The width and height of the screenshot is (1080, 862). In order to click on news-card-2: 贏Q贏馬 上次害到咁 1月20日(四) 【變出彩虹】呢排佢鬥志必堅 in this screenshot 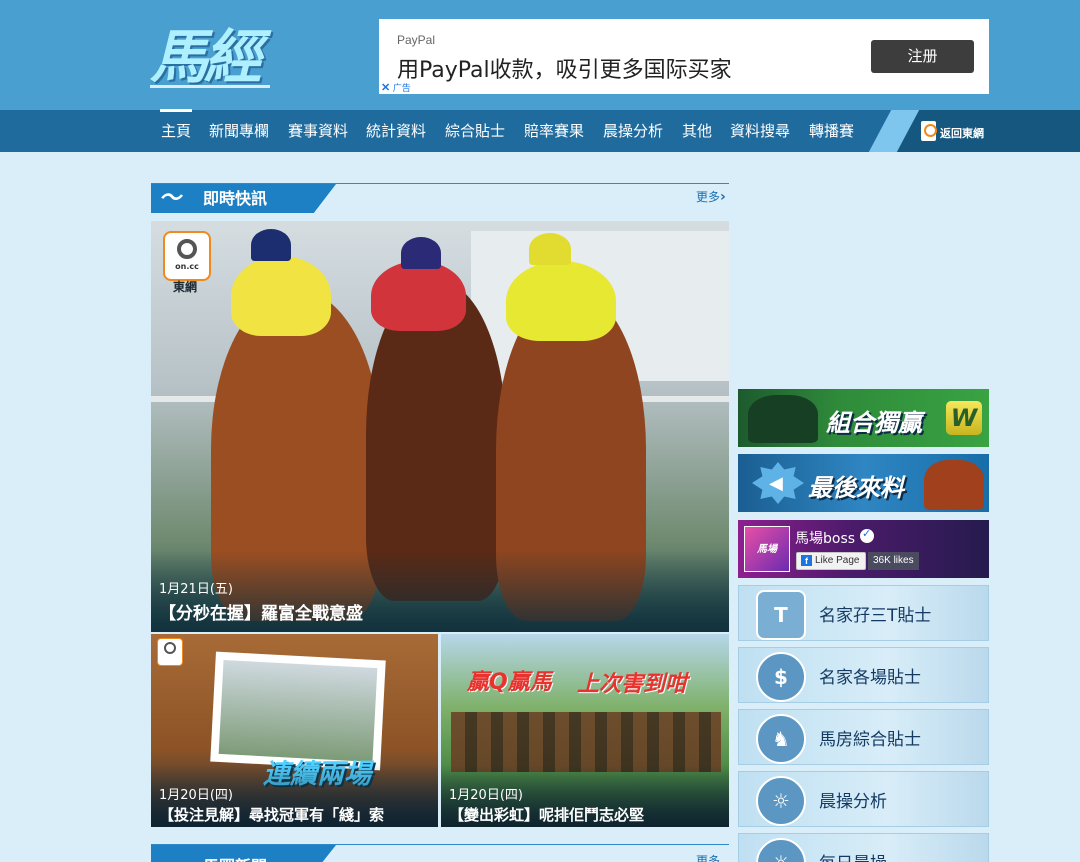, I will do `click(585, 730)`.